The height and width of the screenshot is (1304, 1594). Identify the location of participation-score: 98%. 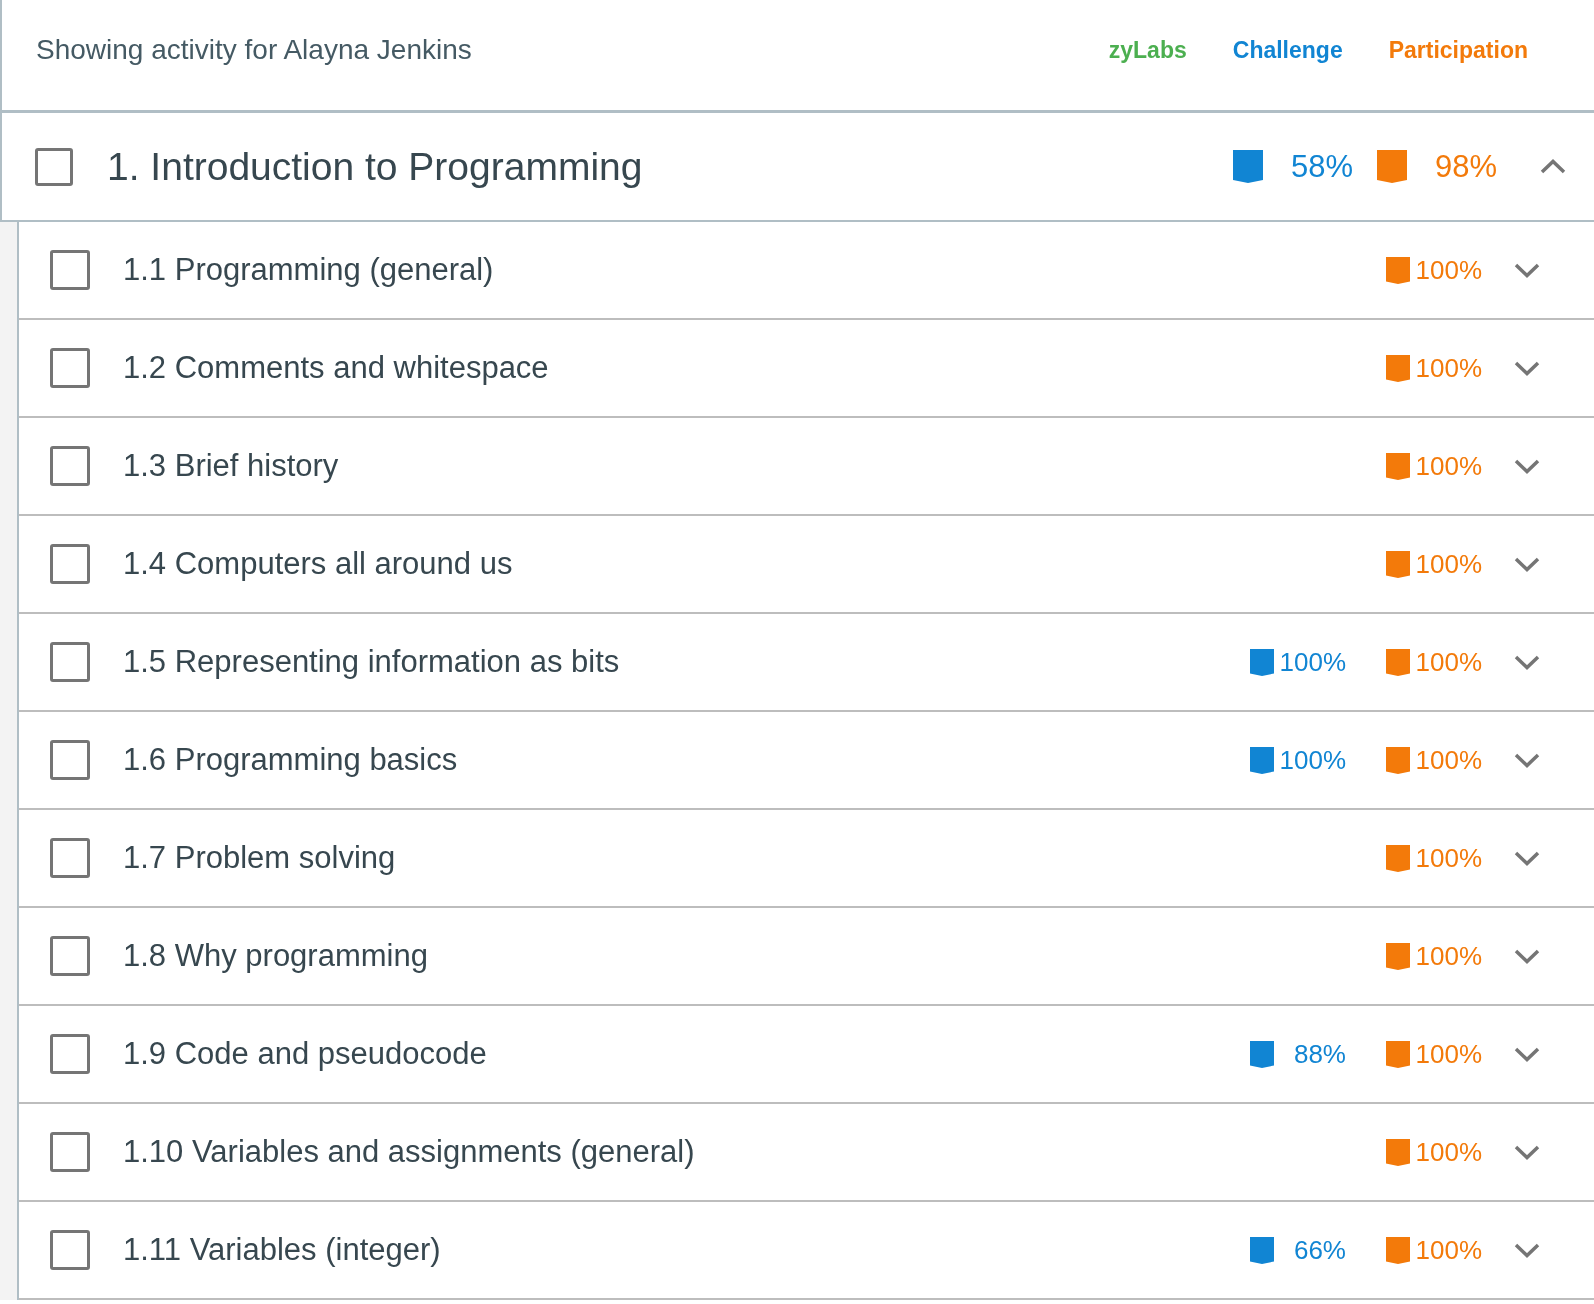
(1465, 166).